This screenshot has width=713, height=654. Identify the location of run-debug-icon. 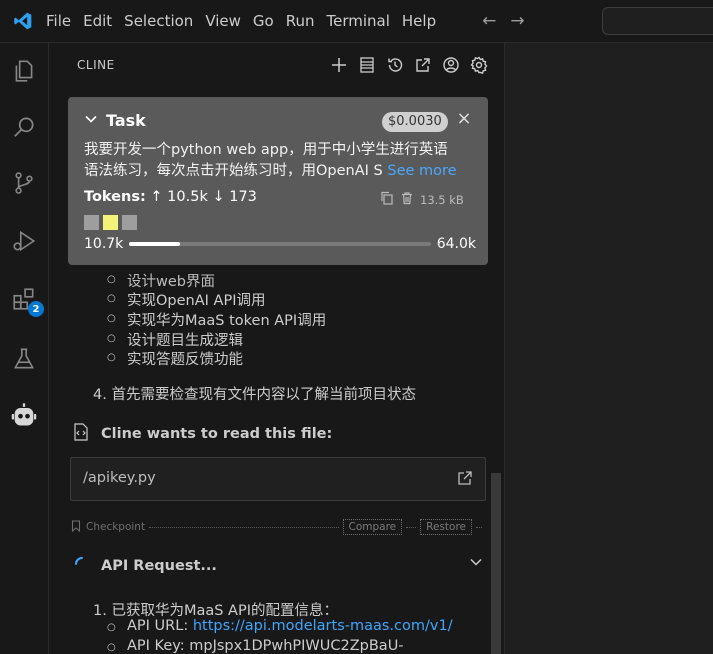
(24, 241).